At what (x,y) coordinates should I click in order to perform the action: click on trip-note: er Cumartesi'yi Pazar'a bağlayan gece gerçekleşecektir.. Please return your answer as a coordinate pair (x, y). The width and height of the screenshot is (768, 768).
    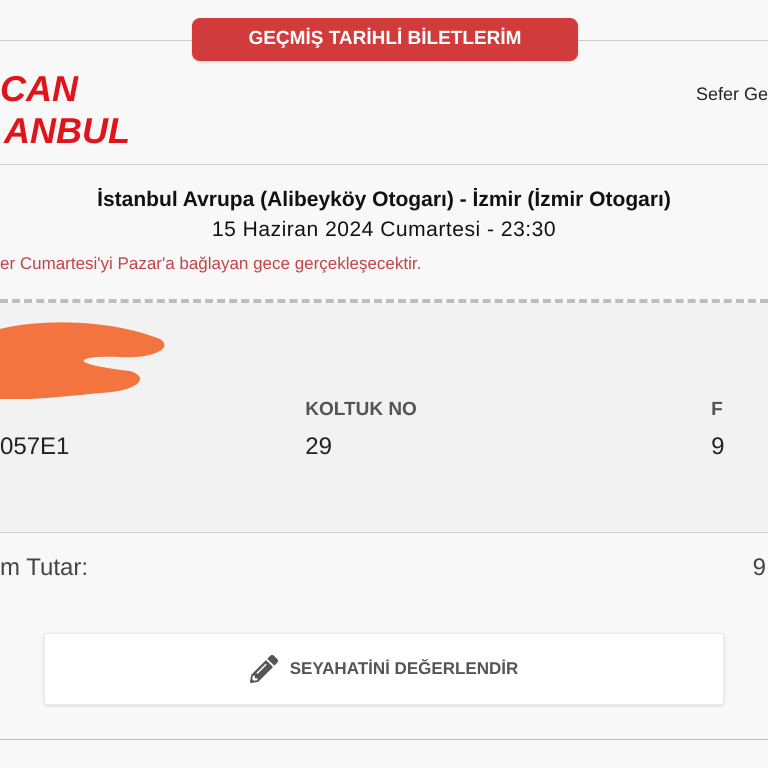
    Looking at the image, I should click on (211, 263).